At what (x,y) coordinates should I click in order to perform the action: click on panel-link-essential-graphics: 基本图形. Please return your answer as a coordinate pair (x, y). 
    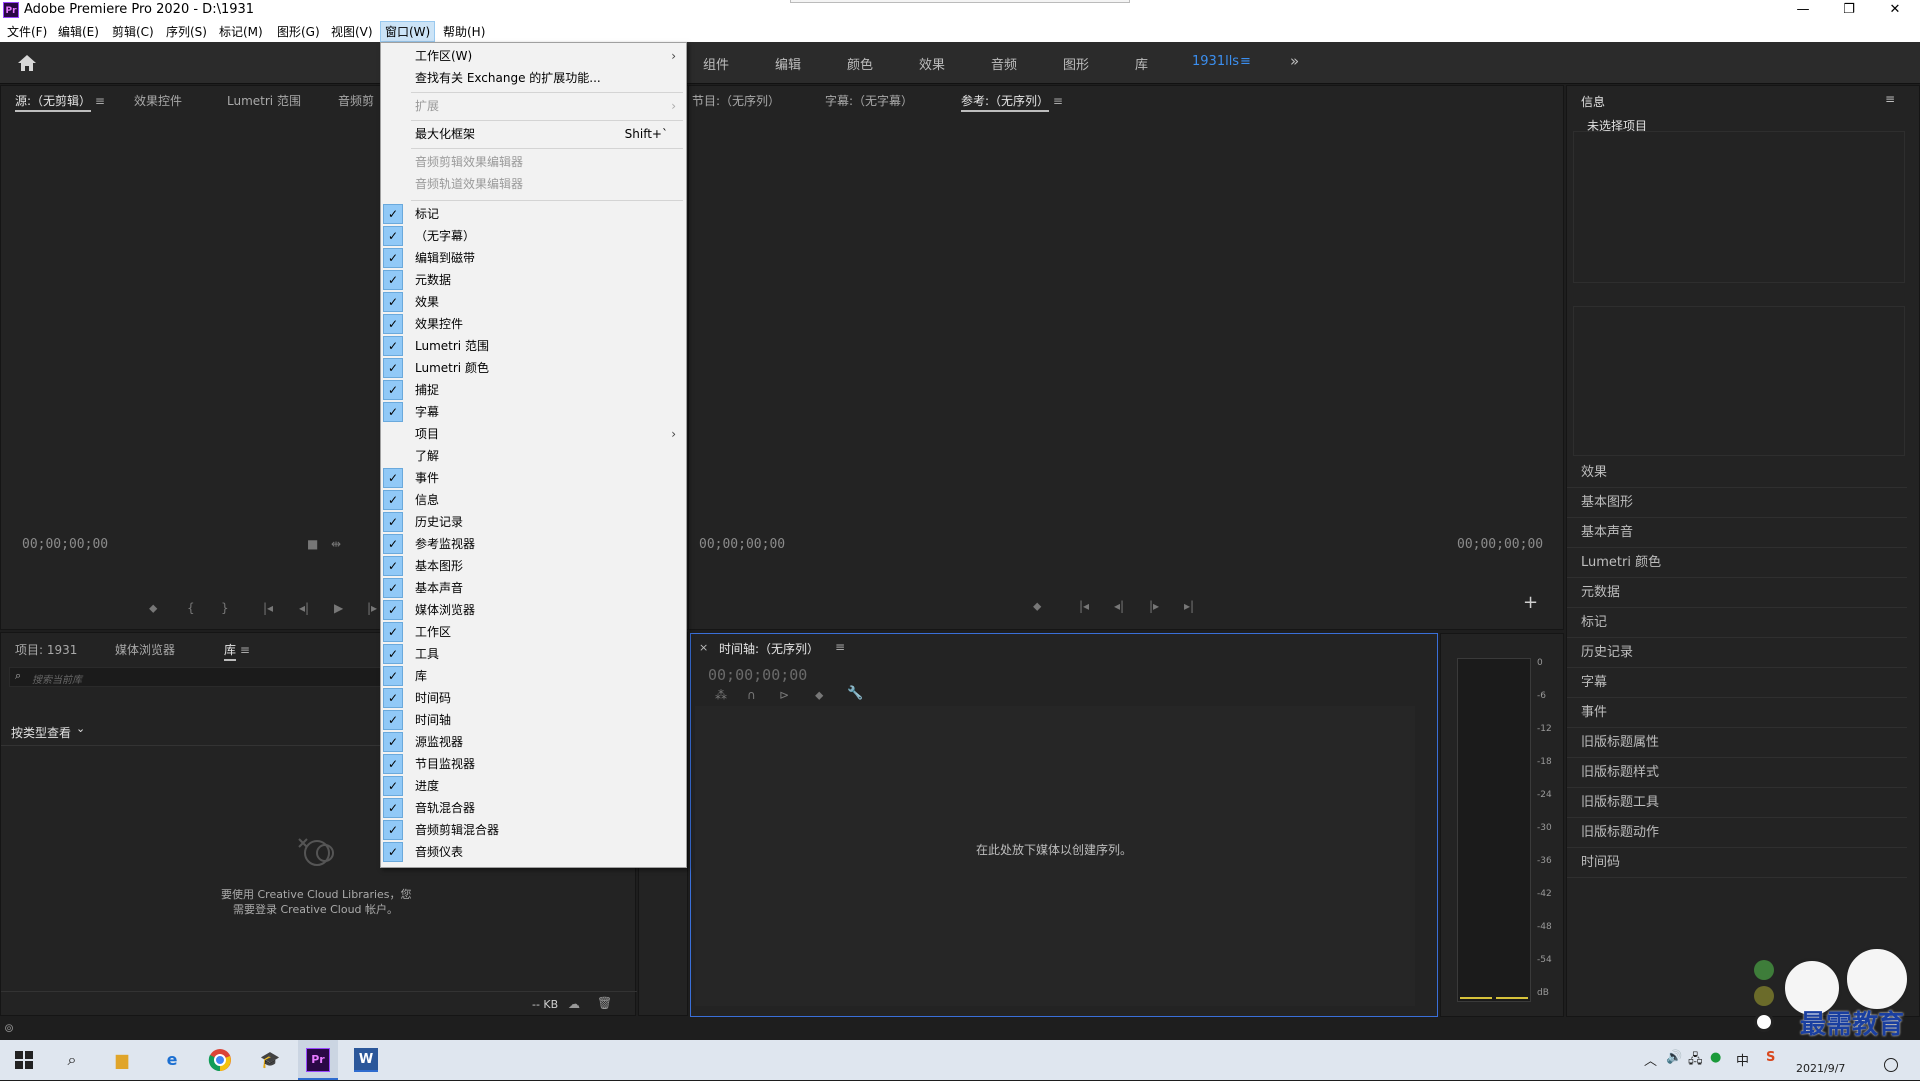
    Looking at the image, I should click on (1737, 503).